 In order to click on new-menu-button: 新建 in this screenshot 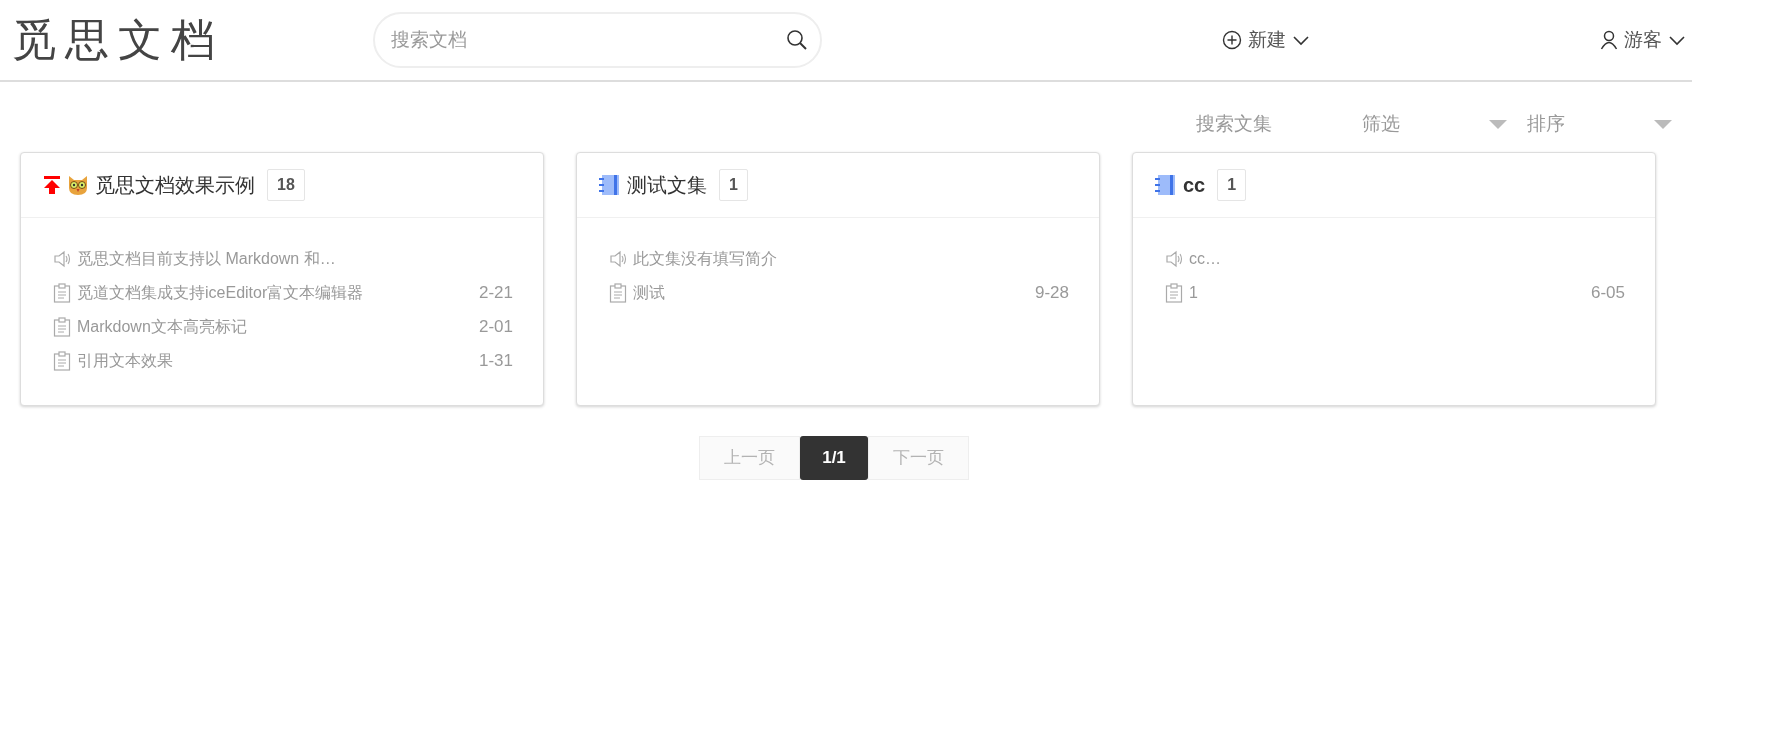, I will do `click(1266, 40)`.